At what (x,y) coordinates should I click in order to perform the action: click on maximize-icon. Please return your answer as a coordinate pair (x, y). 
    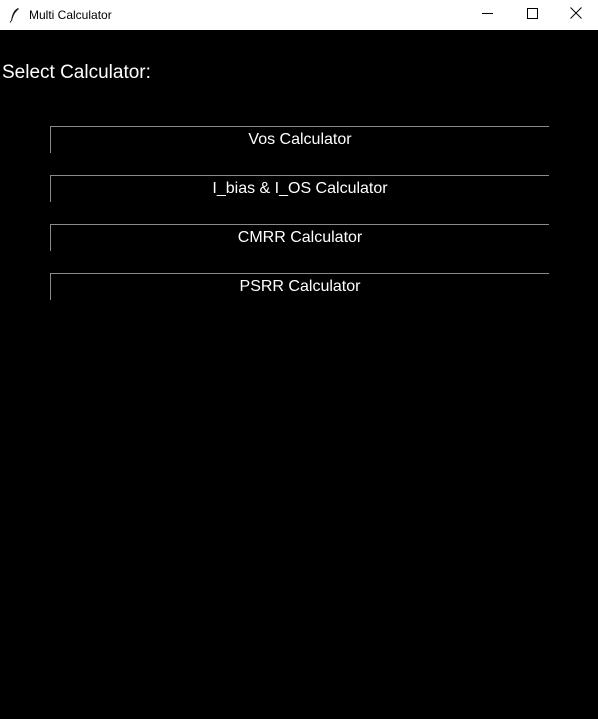
    Looking at the image, I should click on (532, 15).